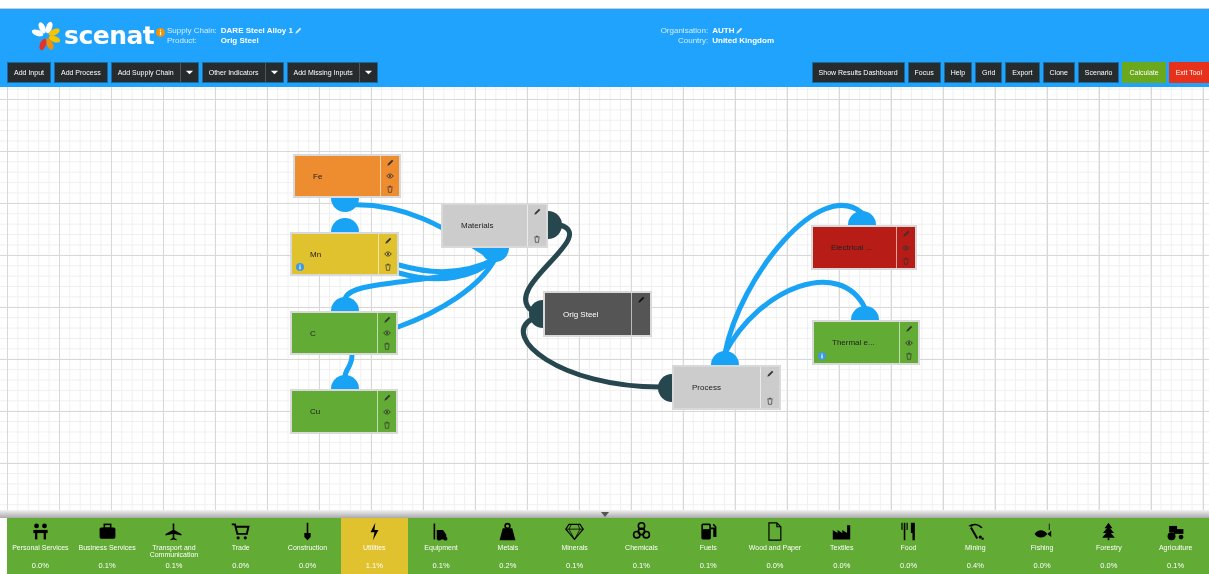 Image resolution: width=1209 pixels, height=574 pixels. I want to click on field-label: Product:, so click(182, 40).